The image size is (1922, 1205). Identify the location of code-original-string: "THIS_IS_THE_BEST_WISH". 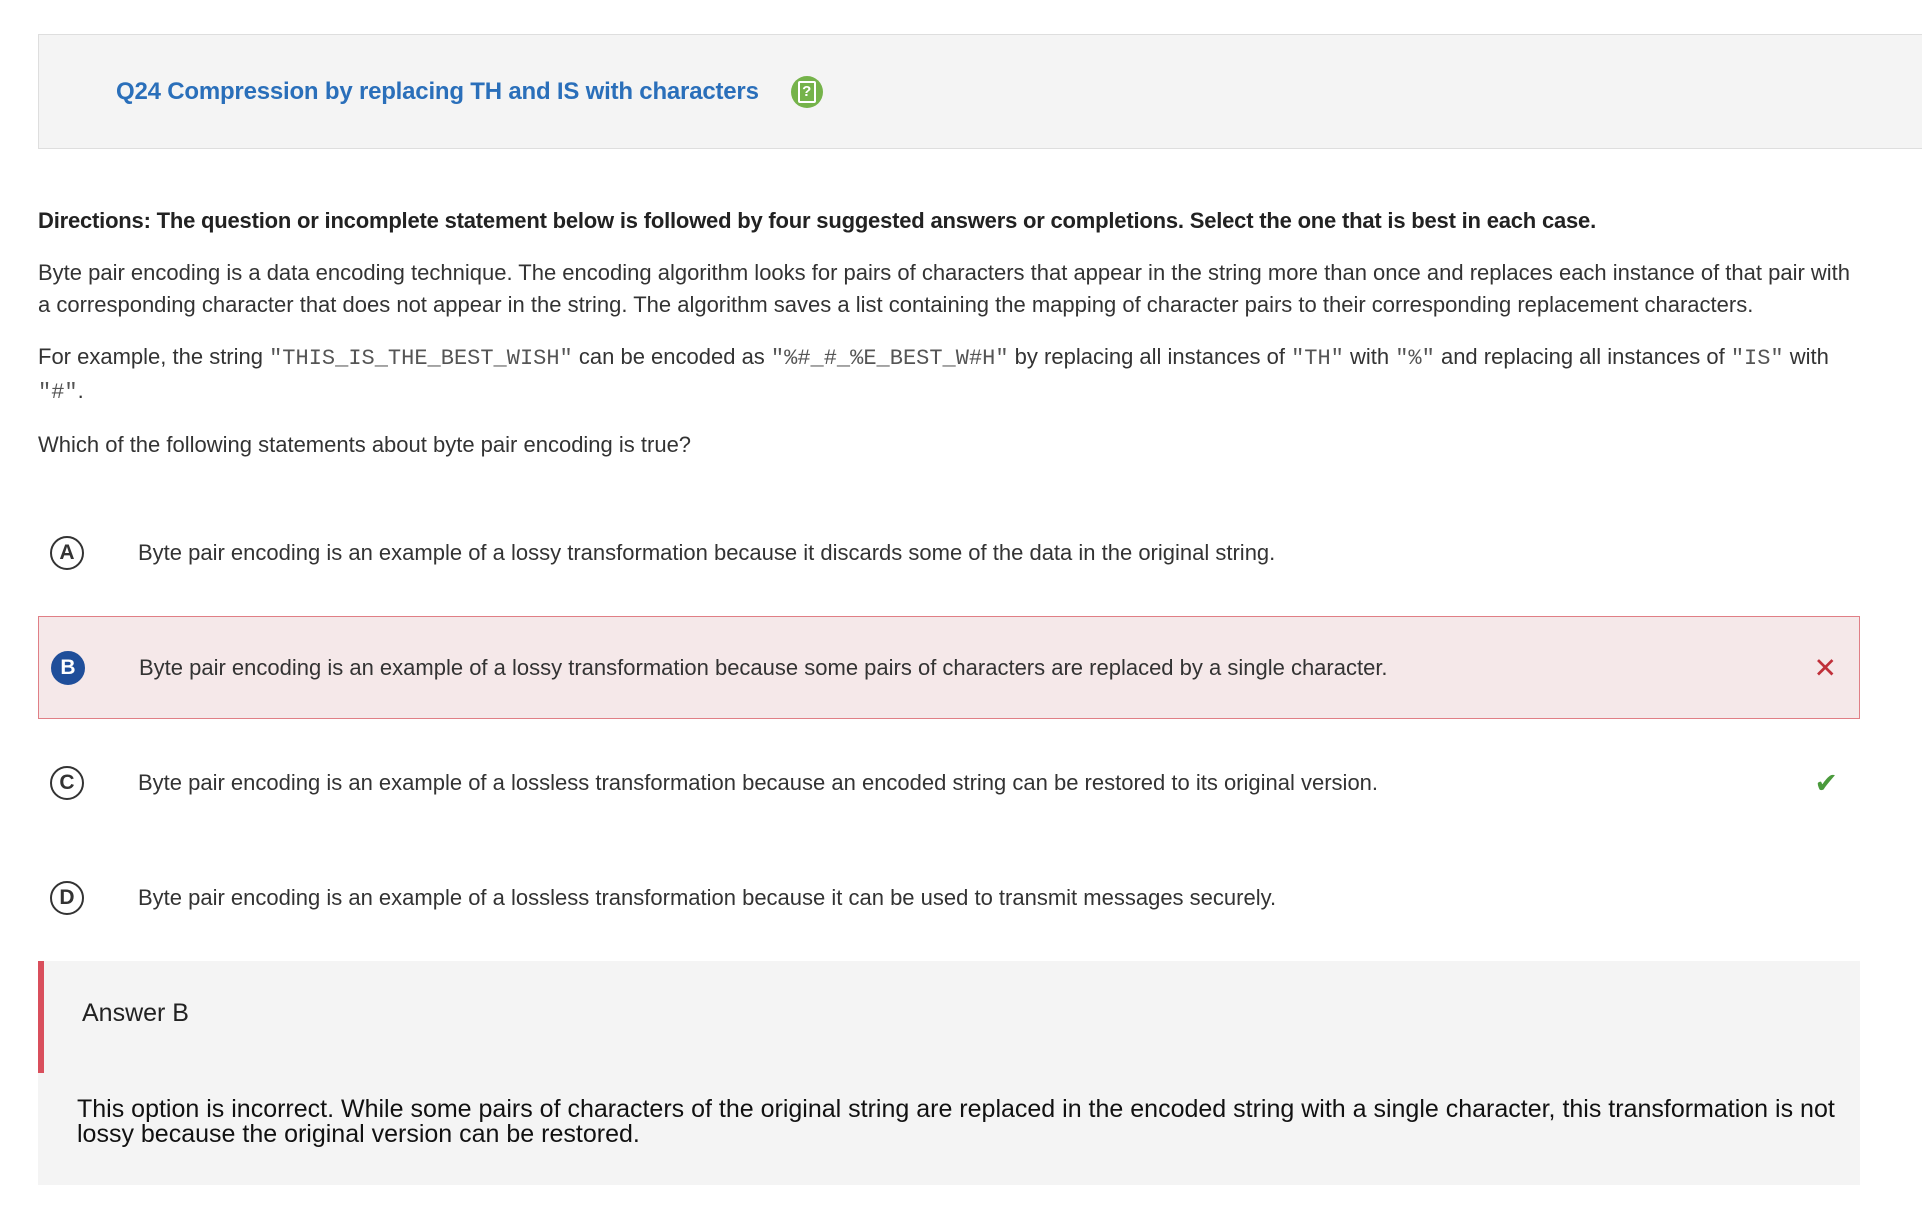
(421, 358).